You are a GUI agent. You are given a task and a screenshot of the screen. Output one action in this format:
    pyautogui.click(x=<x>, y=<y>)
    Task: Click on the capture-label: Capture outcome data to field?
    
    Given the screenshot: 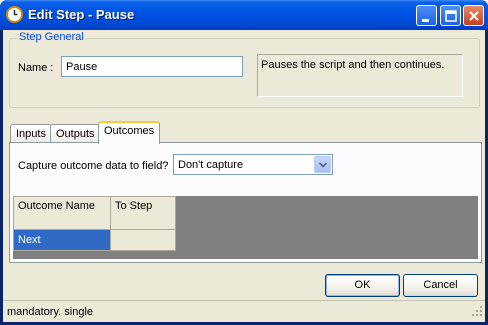 What is the action you would take?
    pyautogui.click(x=93, y=166)
    